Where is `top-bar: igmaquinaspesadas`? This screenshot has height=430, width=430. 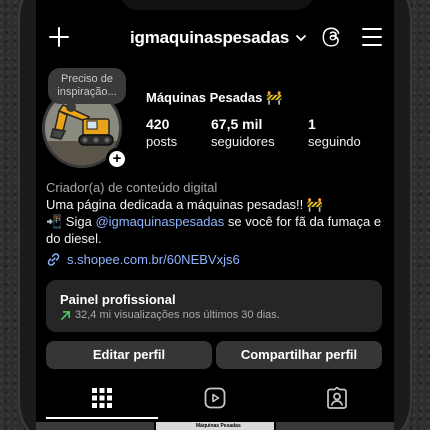 top-bar: igmaquinaspesadas is located at coordinates (215, 39).